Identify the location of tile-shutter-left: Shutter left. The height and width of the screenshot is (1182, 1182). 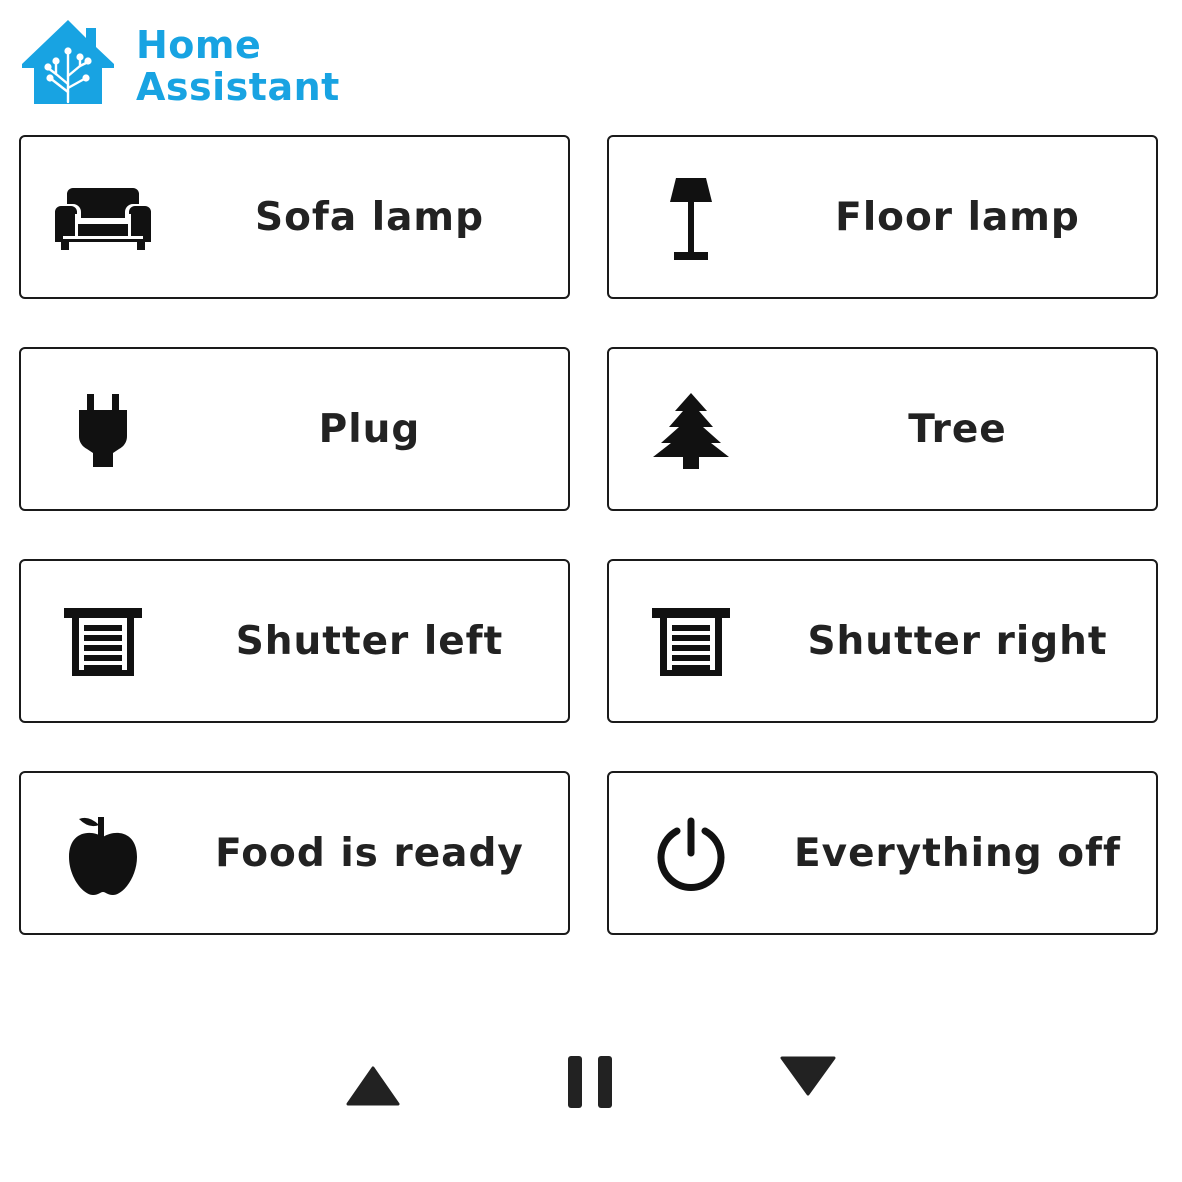
(294, 641).